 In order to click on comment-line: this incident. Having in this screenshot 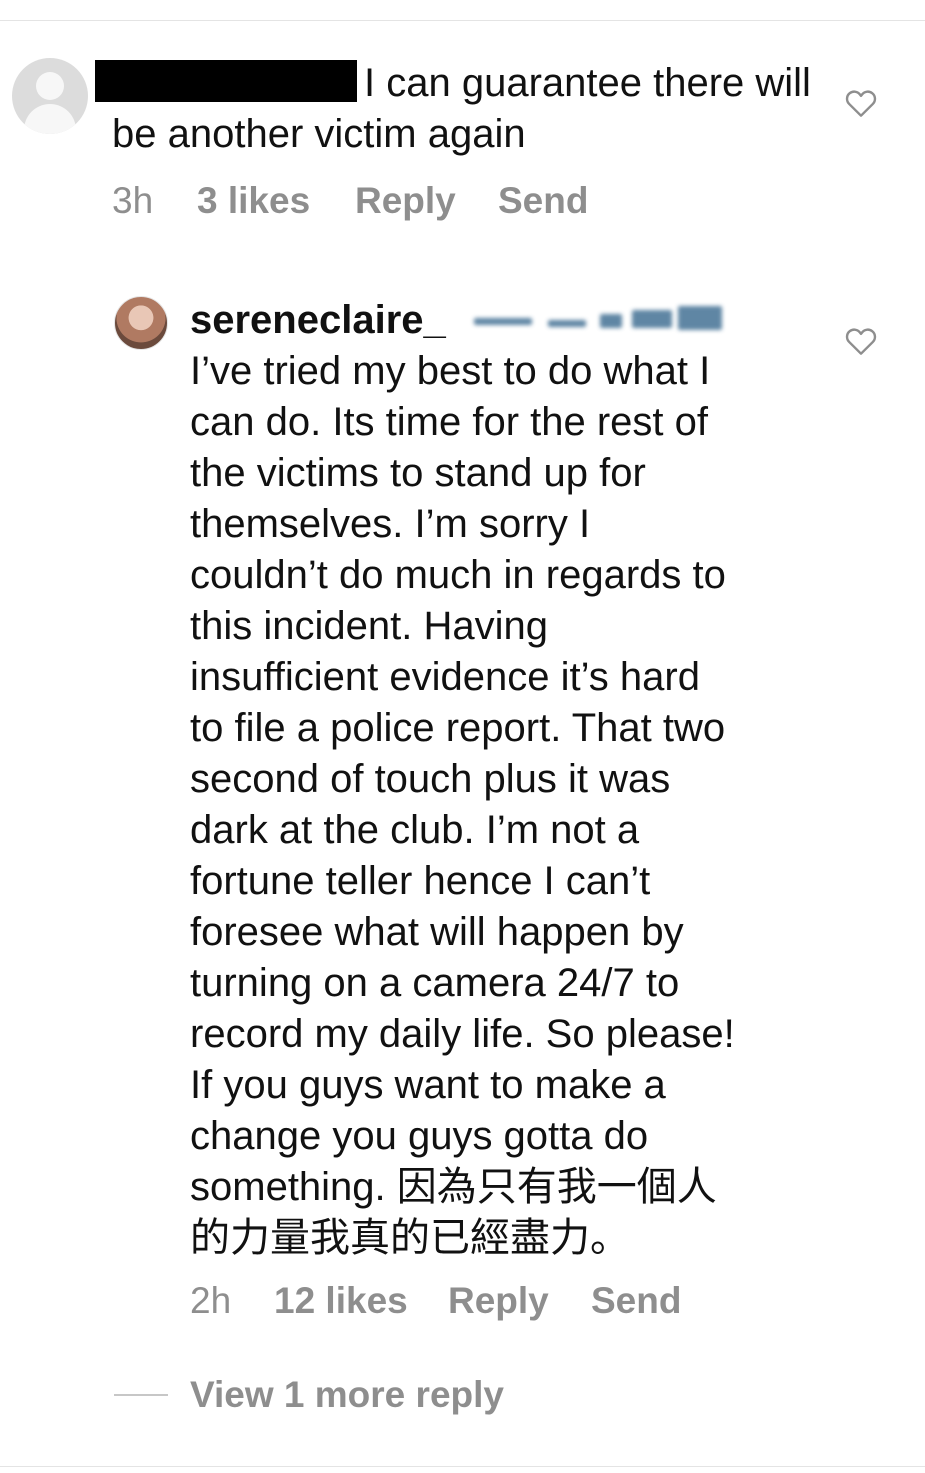, I will do `click(369, 626)`.